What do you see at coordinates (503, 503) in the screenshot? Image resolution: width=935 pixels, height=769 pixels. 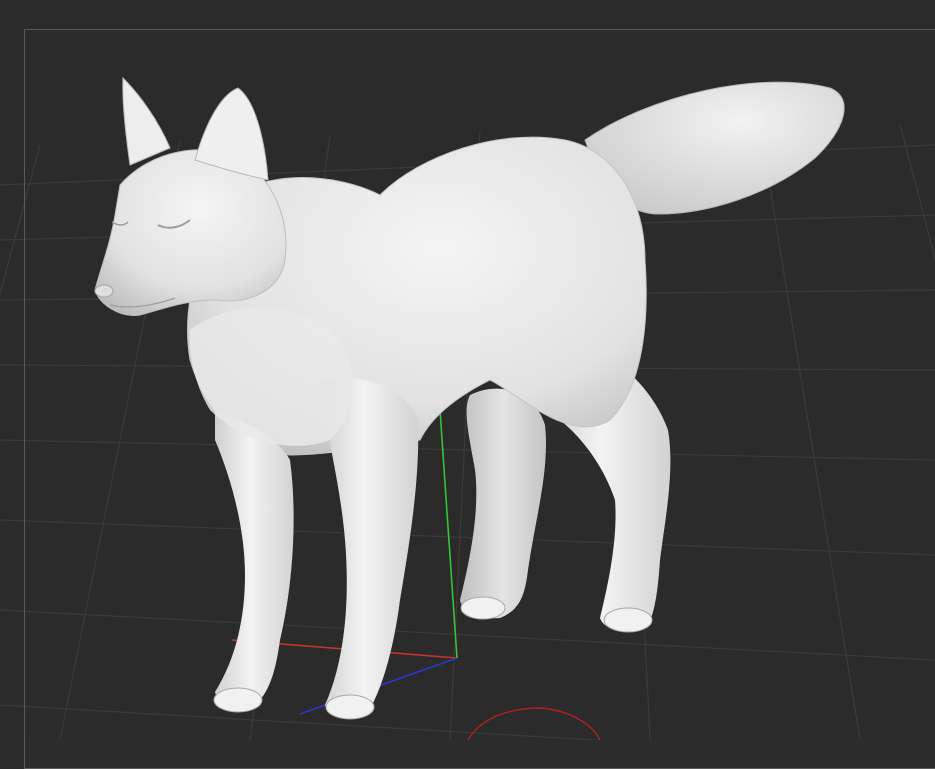 I see `fox-back-hind-leg` at bounding box center [503, 503].